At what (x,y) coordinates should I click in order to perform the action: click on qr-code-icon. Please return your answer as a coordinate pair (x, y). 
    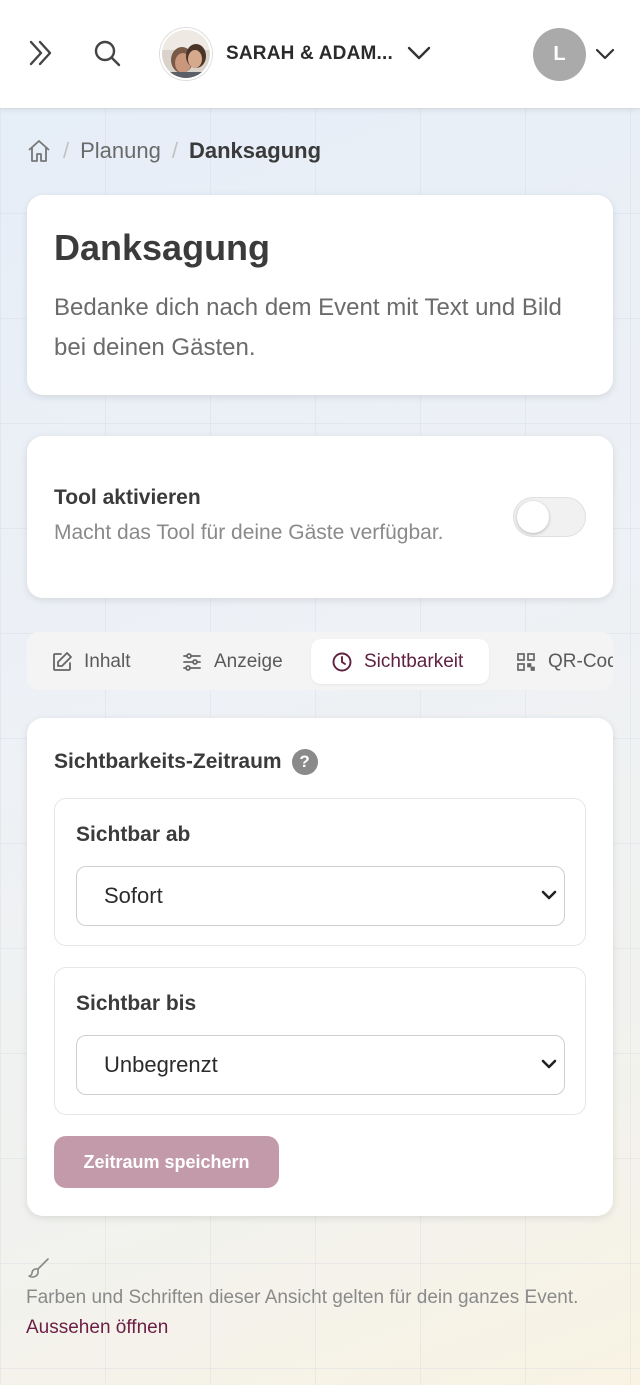
    Looking at the image, I should click on (526, 661).